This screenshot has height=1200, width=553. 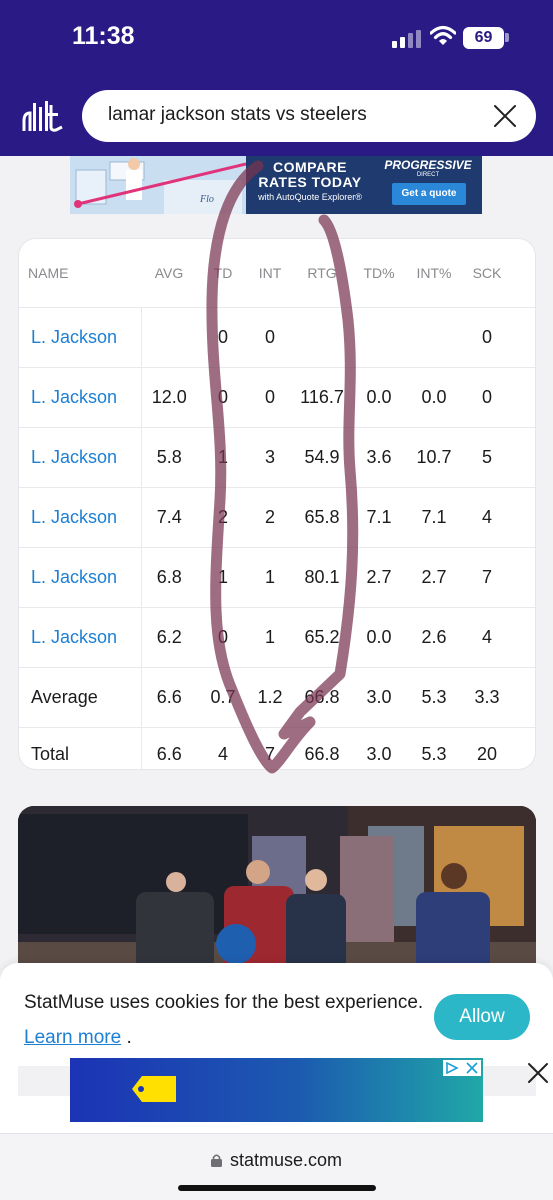 What do you see at coordinates (129, 1037) in the screenshot?
I see `cookie-period: .` at bounding box center [129, 1037].